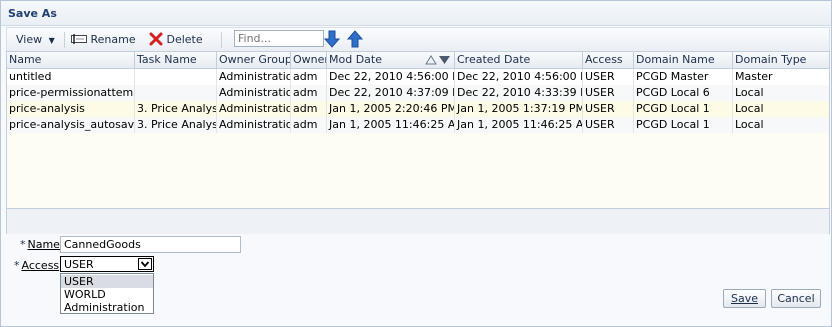 Image resolution: width=832 pixels, height=327 pixels. I want to click on access-field-label: * Access, so click(36, 265).